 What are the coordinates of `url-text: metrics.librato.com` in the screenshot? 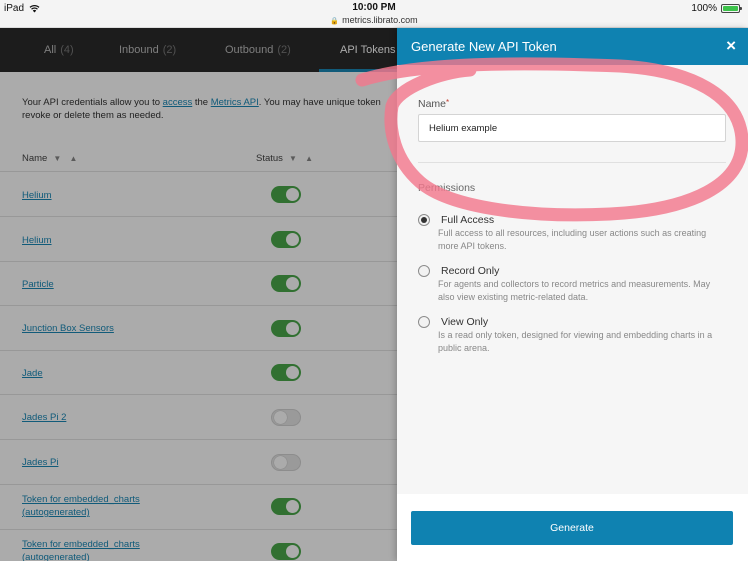 It's located at (380, 20).